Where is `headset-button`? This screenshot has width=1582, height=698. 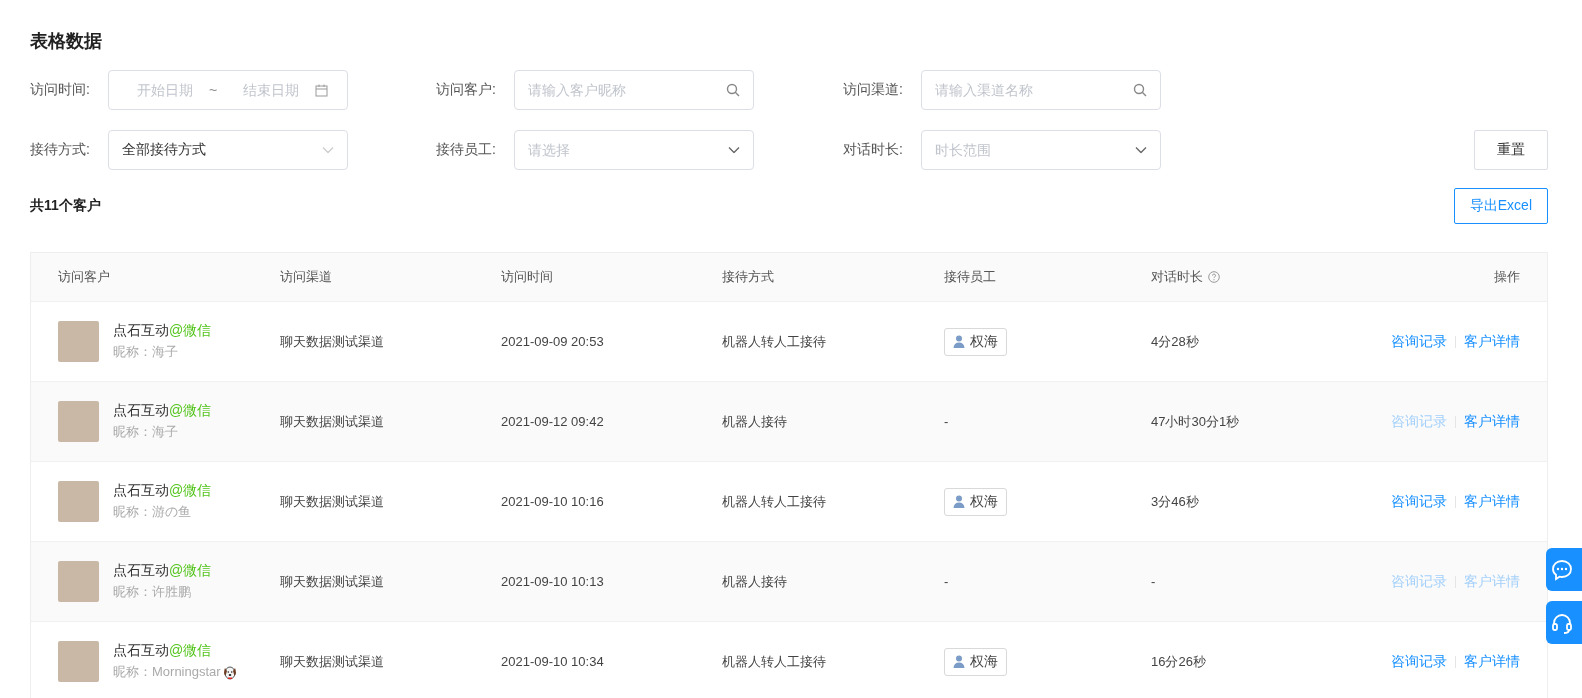
headset-button is located at coordinates (1564, 622).